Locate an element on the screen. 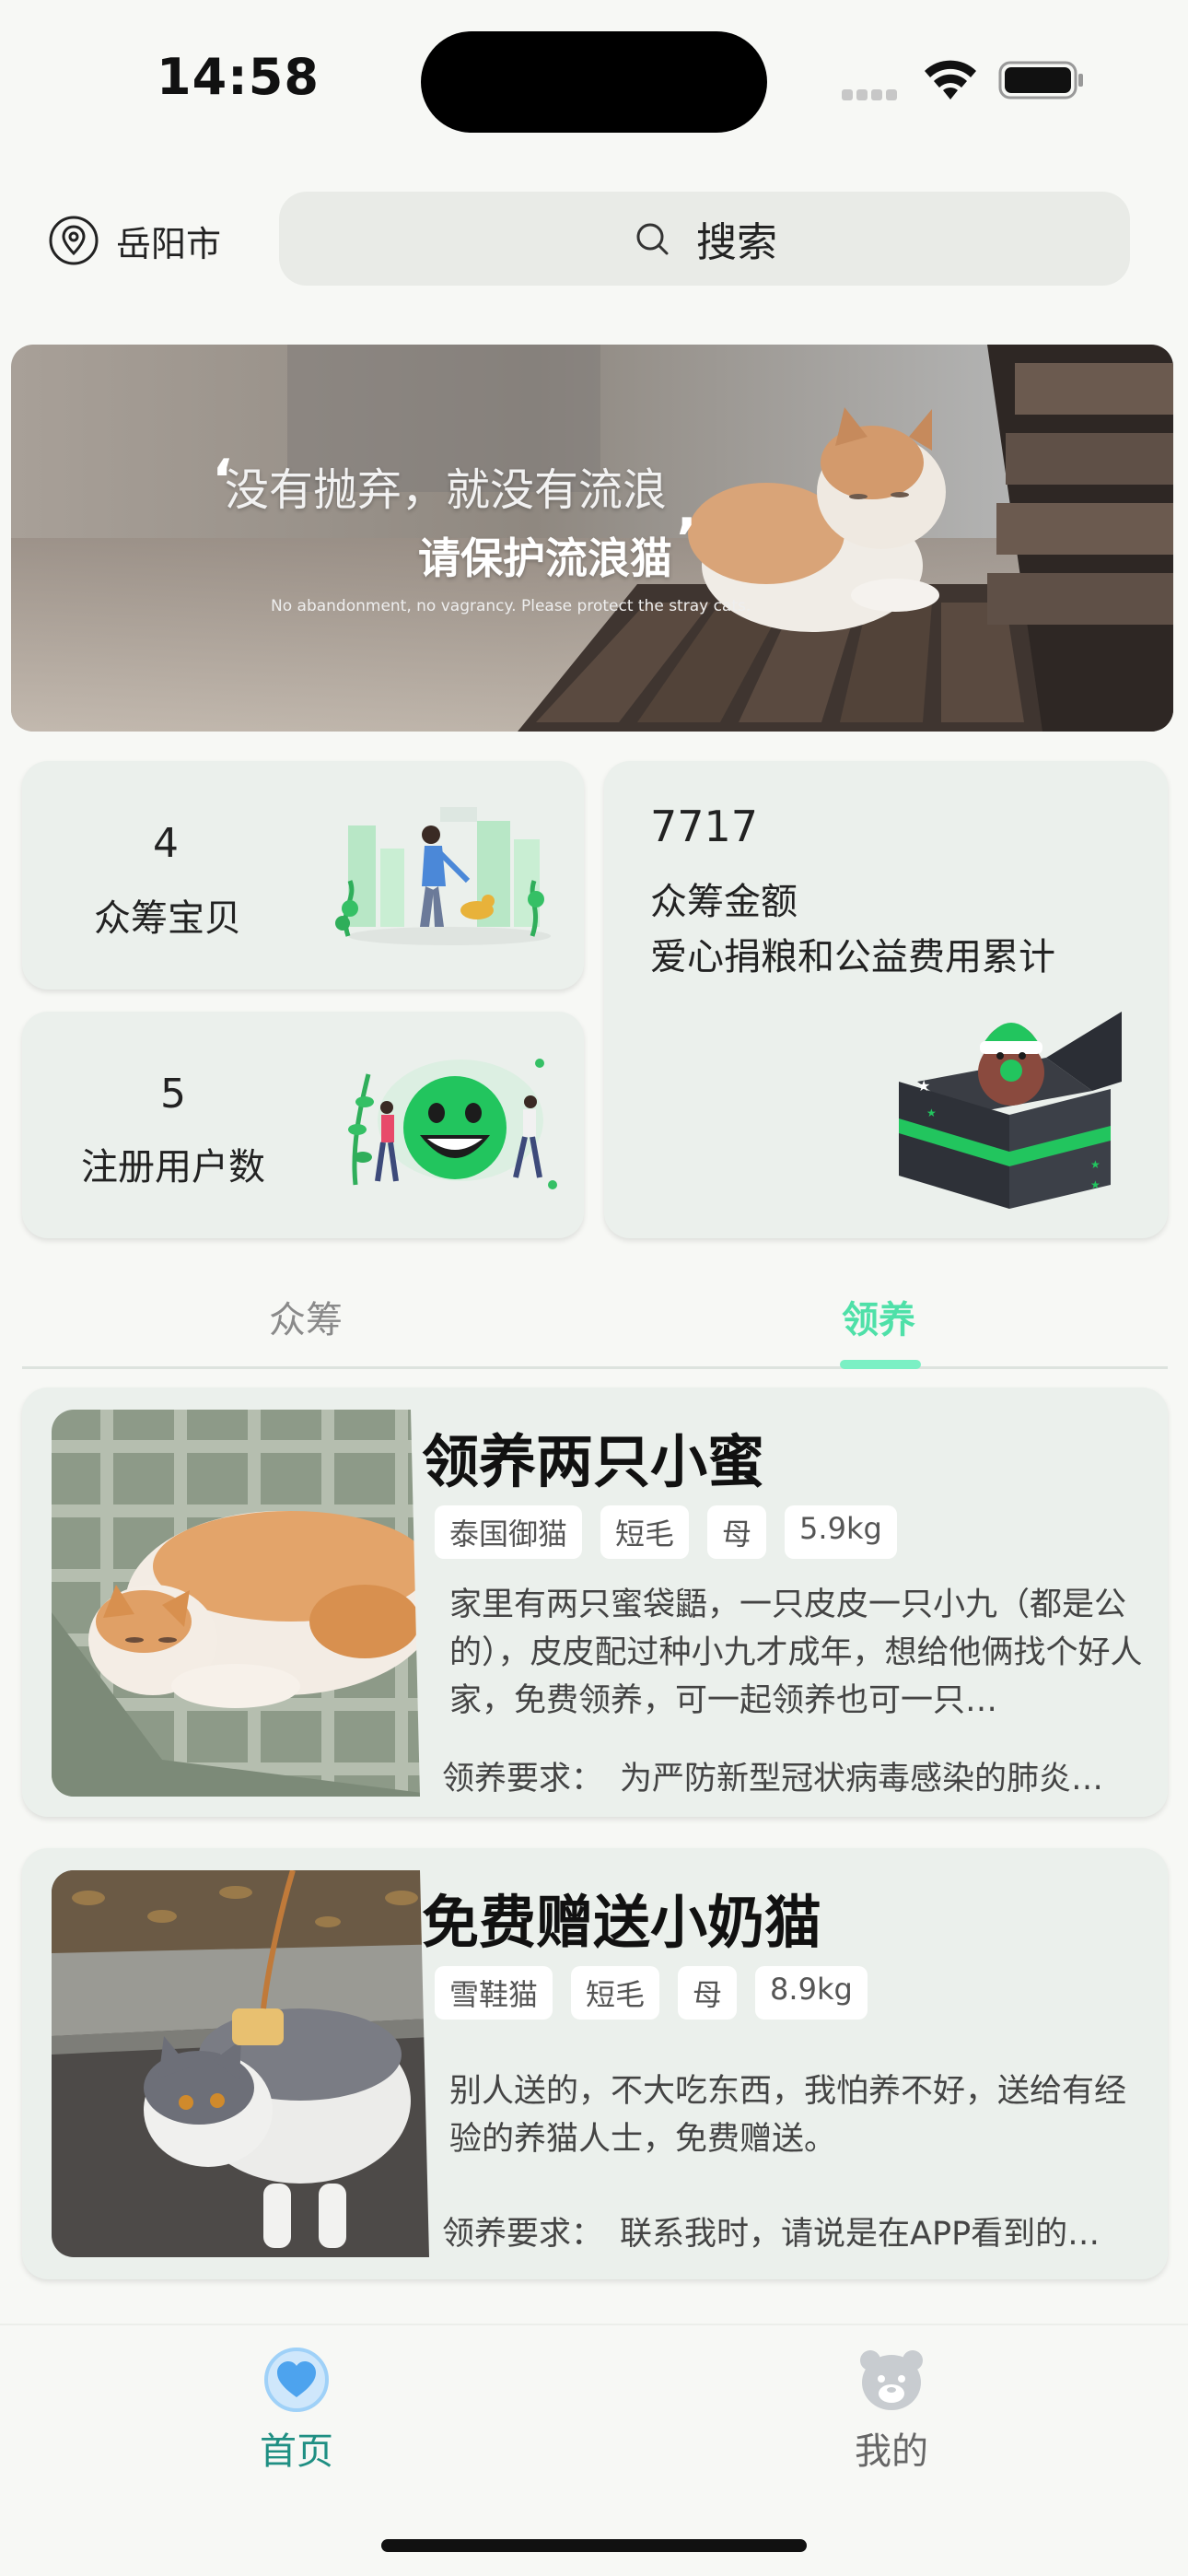 The width and height of the screenshot is (1188, 2576). home-indicator is located at coordinates (594, 2545).